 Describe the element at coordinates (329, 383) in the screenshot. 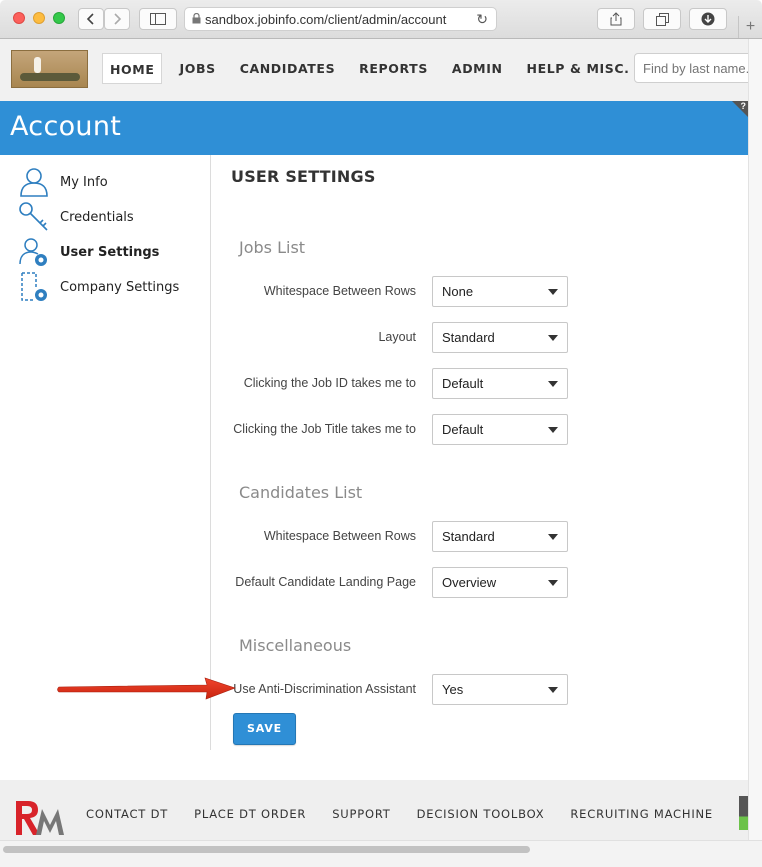

I see `job-id-click-label: Clicking the Job ID takes me to` at that location.